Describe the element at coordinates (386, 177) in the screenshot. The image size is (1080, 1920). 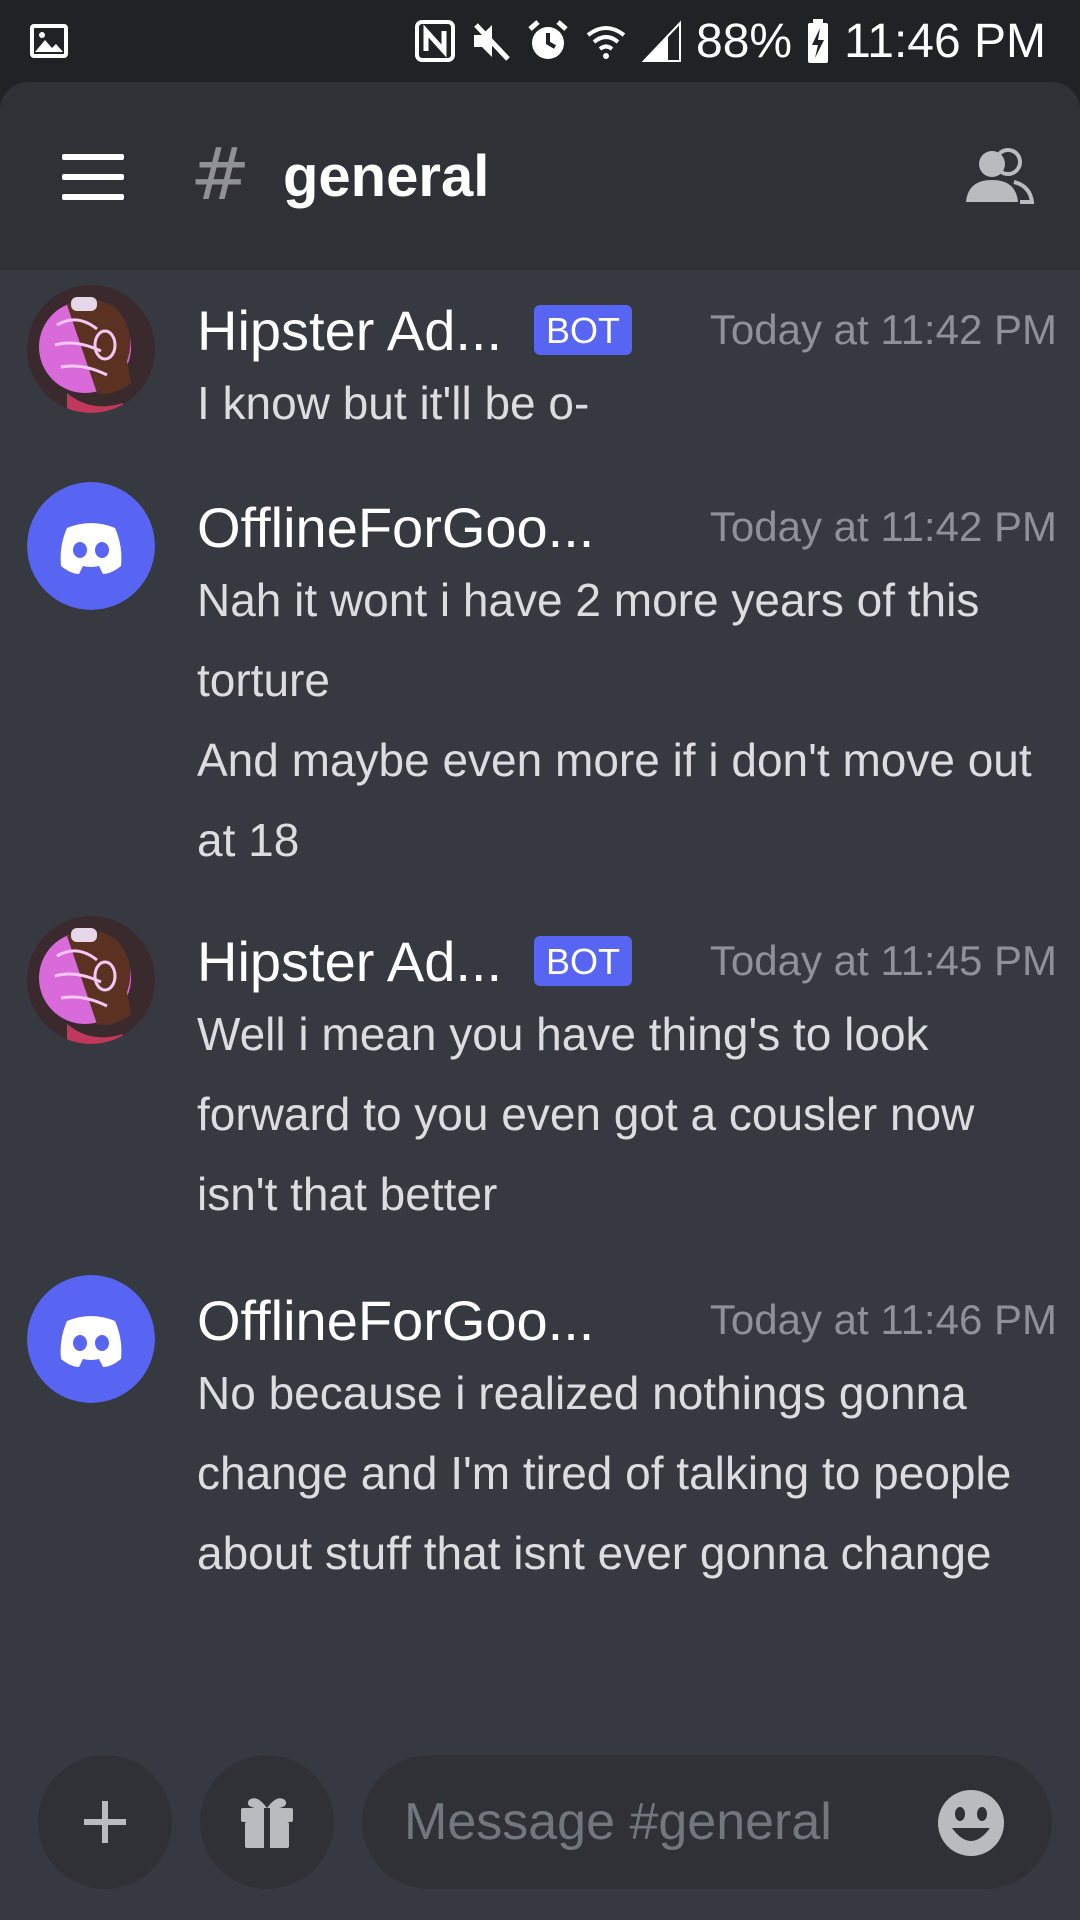
I see `channel-title: general` at that location.